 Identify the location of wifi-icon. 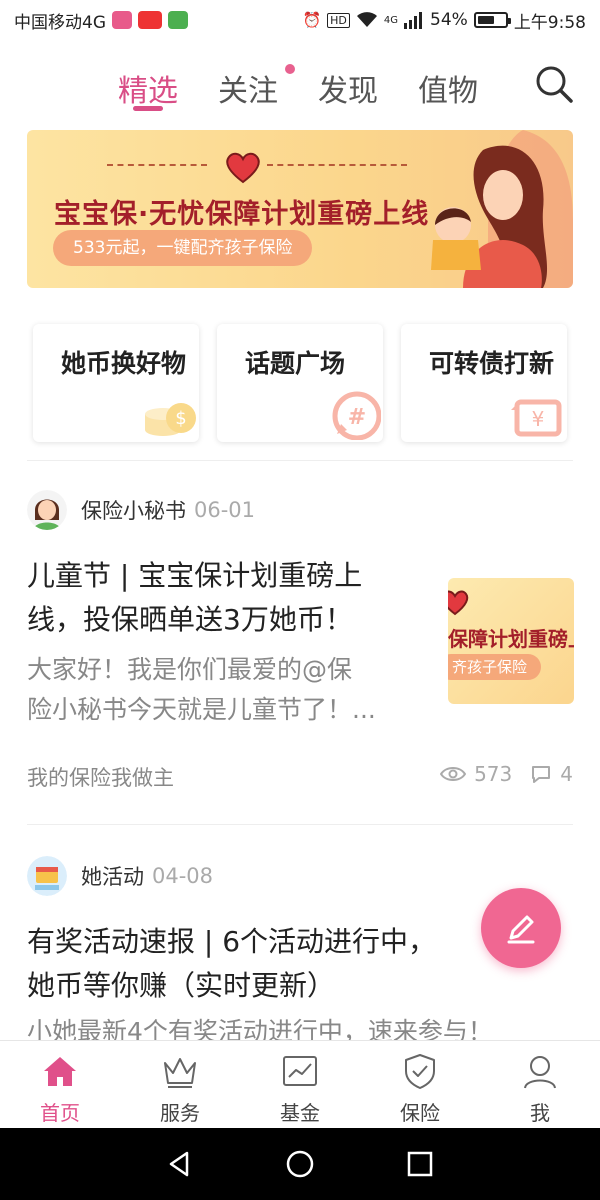
(366, 19).